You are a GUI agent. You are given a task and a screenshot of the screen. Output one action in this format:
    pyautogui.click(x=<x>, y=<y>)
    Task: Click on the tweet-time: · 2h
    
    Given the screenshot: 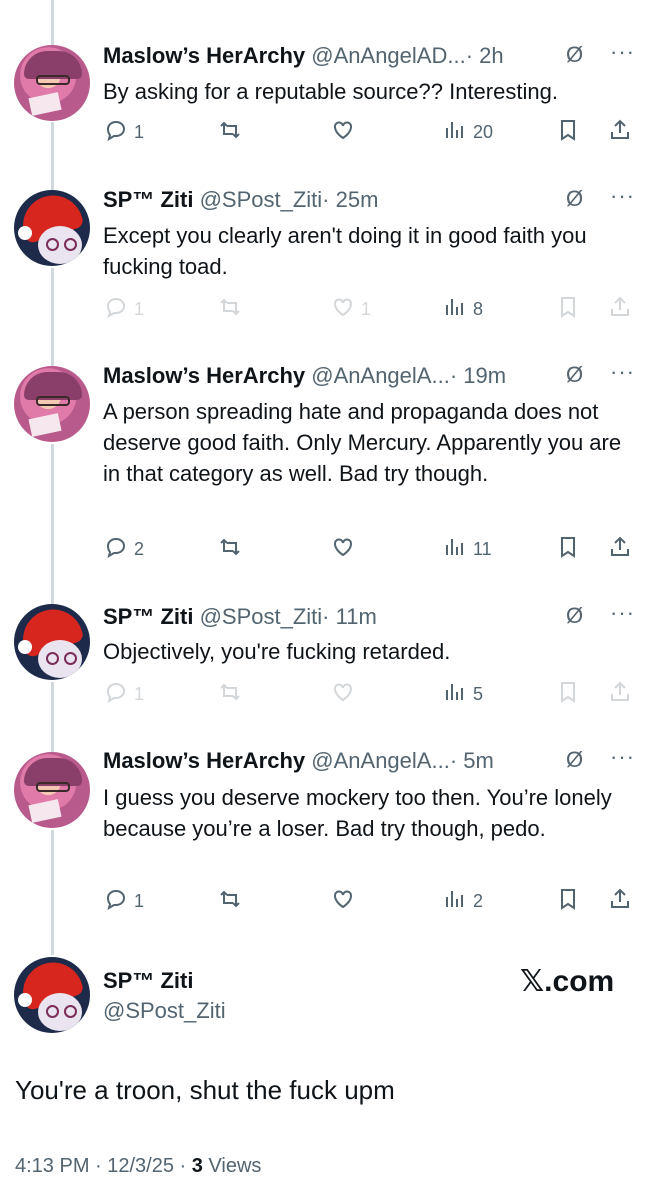 What is the action you would take?
    pyautogui.click(x=485, y=55)
    